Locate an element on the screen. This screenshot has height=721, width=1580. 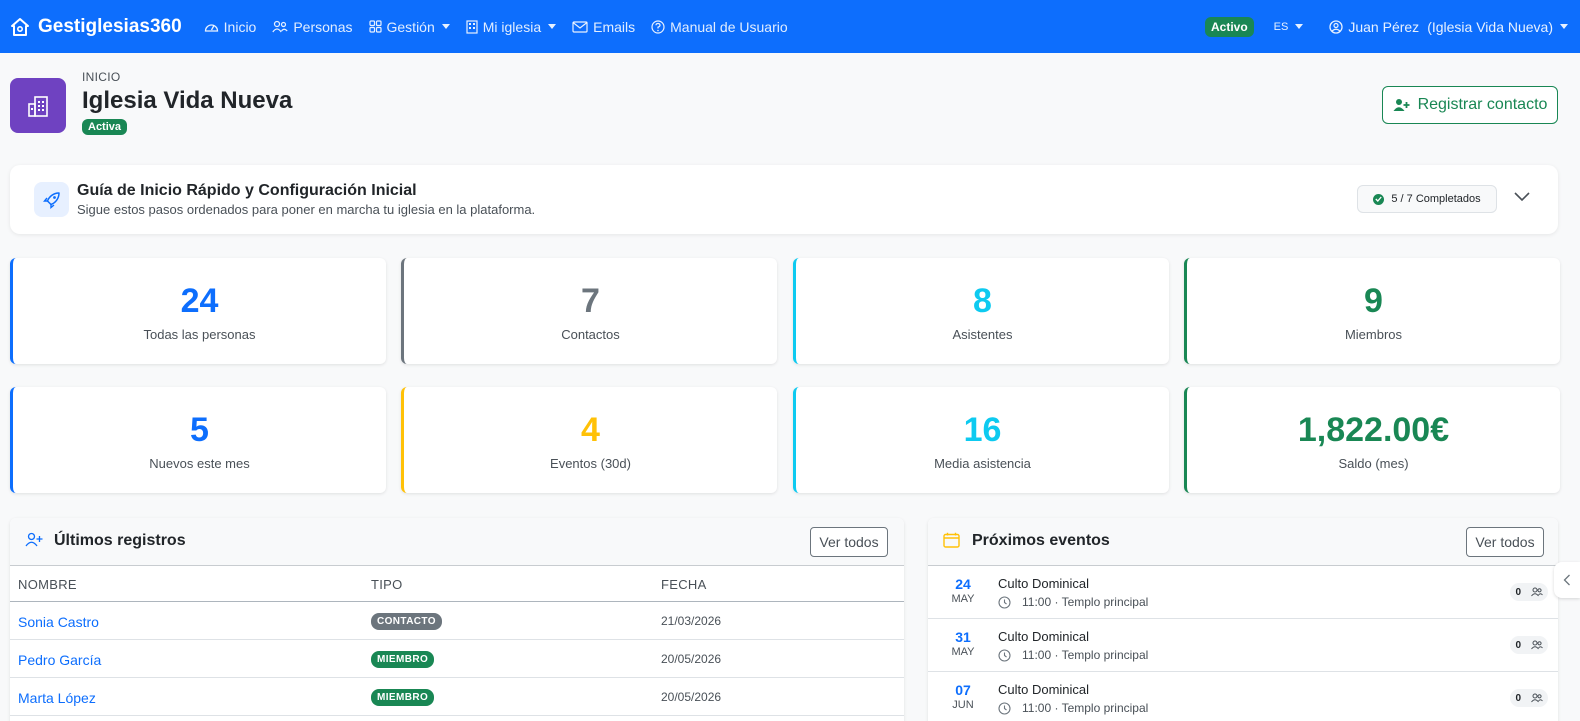
stat-card: 1,822.00€ Saldo (mes) is located at coordinates (1372, 440).